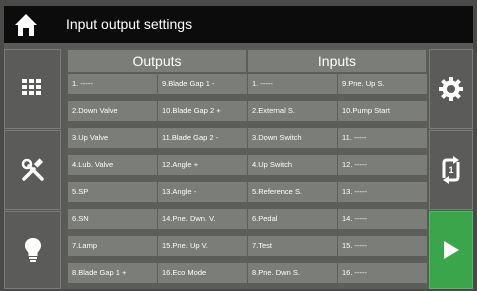  What do you see at coordinates (292, 84) in the screenshot?
I see `input-cell: 1. -----` at bounding box center [292, 84].